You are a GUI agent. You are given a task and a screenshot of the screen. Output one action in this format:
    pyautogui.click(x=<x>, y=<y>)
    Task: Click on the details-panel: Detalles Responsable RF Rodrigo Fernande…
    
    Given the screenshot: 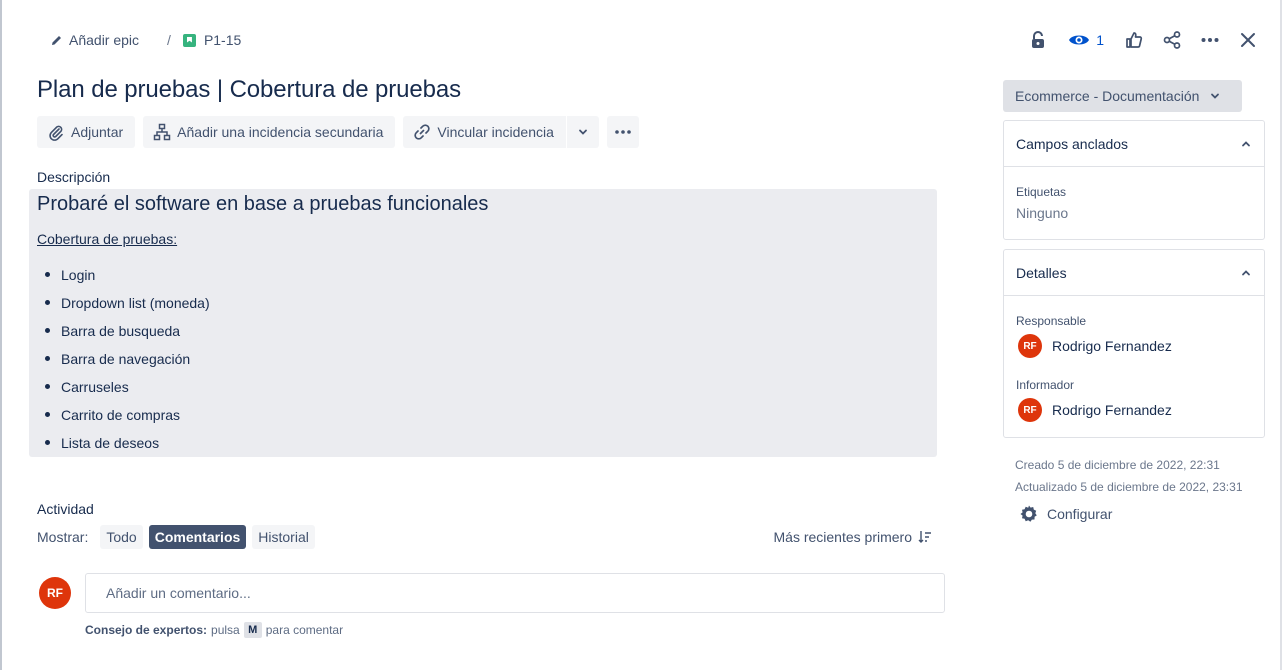 What is the action you would take?
    pyautogui.click(x=1134, y=343)
    